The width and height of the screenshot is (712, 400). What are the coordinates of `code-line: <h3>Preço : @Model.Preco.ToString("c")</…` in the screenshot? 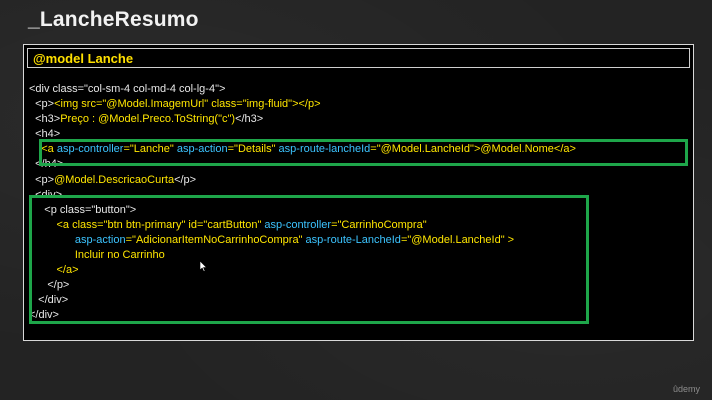 It's located at (302, 119).